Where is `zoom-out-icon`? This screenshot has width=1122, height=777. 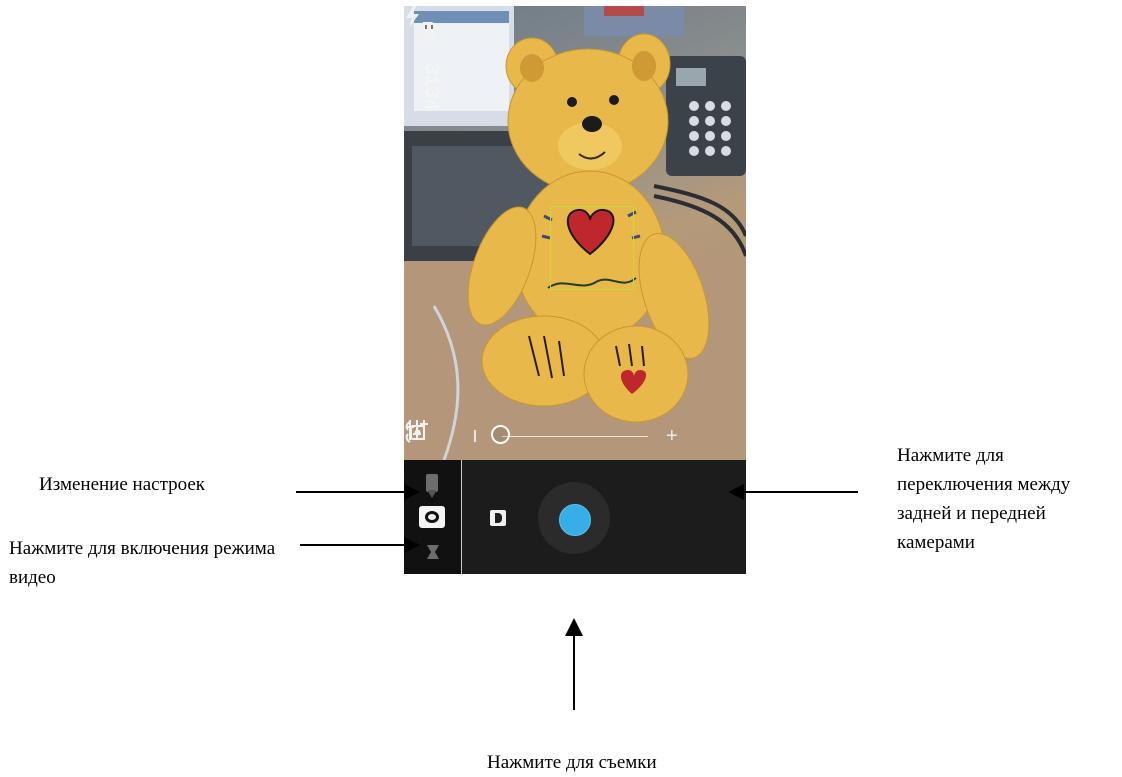
zoom-out-icon is located at coordinates (475, 436).